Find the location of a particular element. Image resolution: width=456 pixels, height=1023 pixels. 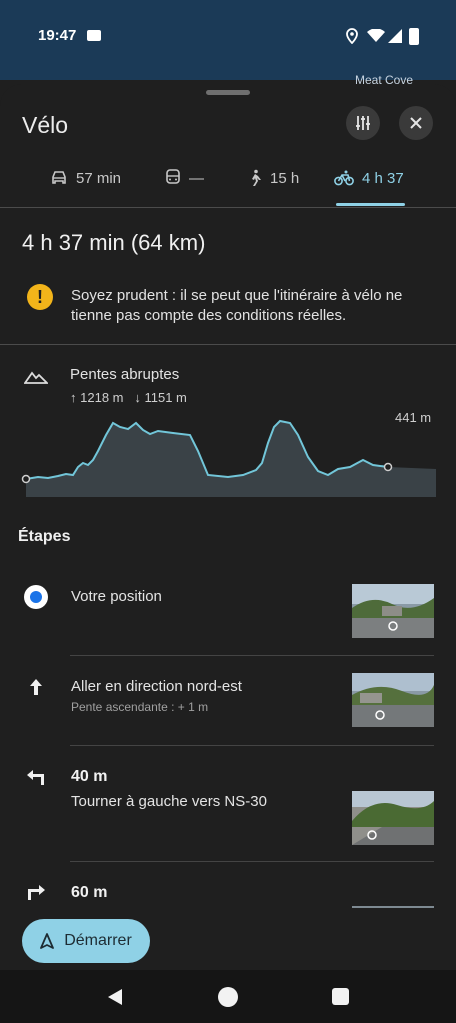

close-icon is located at coordinates (416, 123).